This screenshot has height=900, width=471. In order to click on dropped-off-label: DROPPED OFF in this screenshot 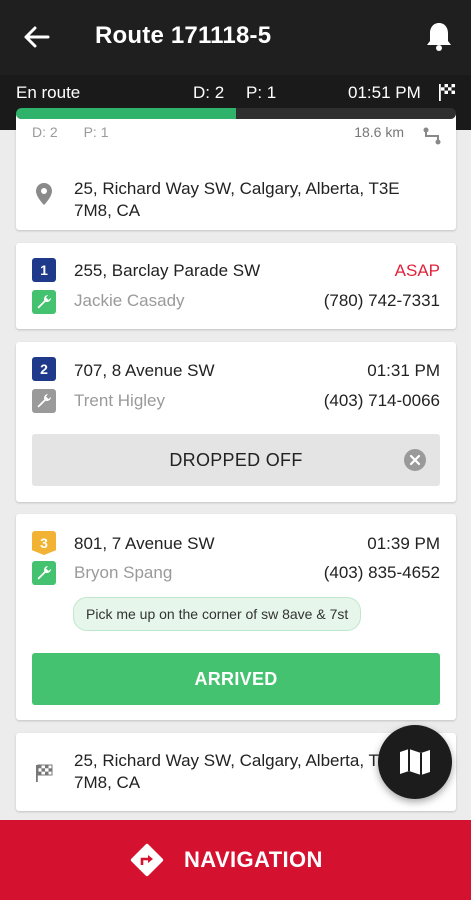, I will do `click(236, 459)`.